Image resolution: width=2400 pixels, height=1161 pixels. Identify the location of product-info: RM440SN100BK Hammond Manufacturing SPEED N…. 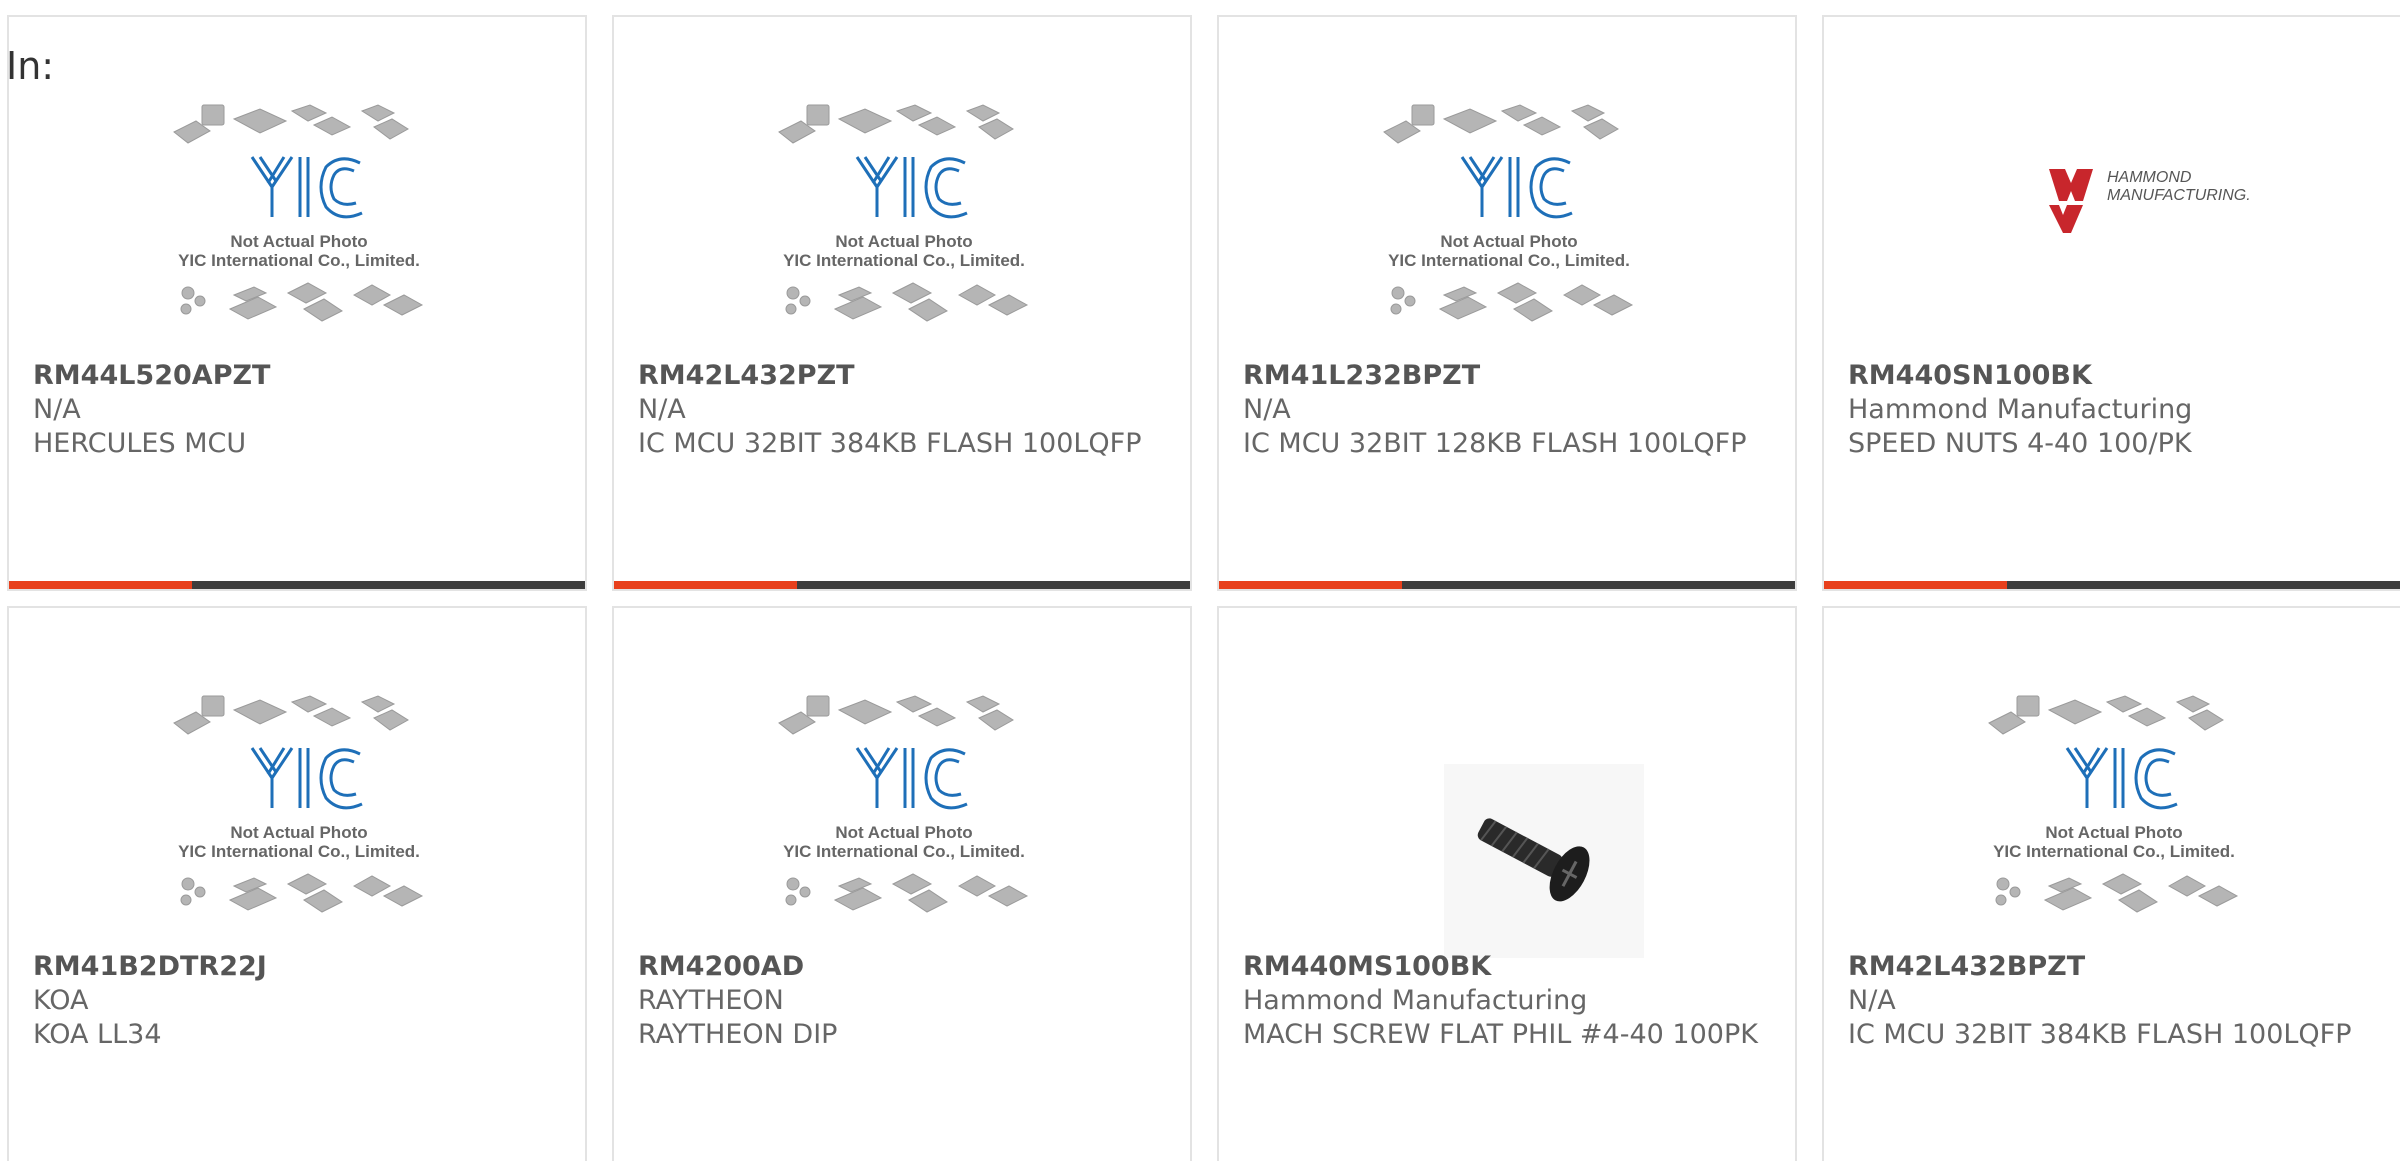
(2112, 410).